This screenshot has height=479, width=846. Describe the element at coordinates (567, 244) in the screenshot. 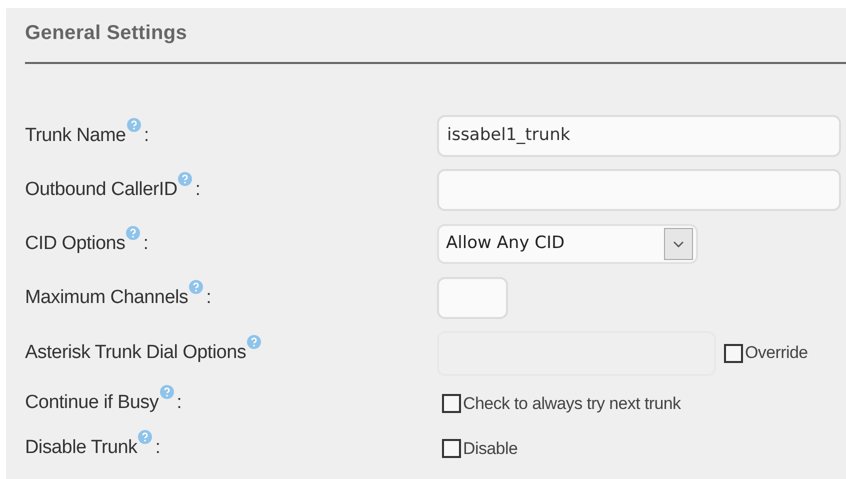

I see `dropdown: Allow Any CID` at that location.